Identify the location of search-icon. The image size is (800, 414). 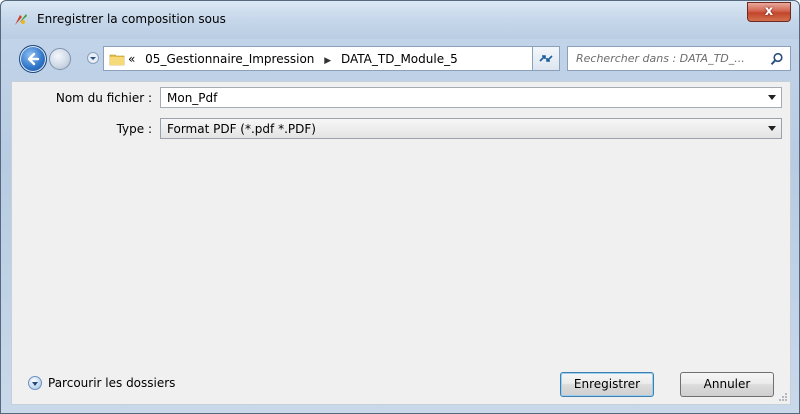
(777, 59).